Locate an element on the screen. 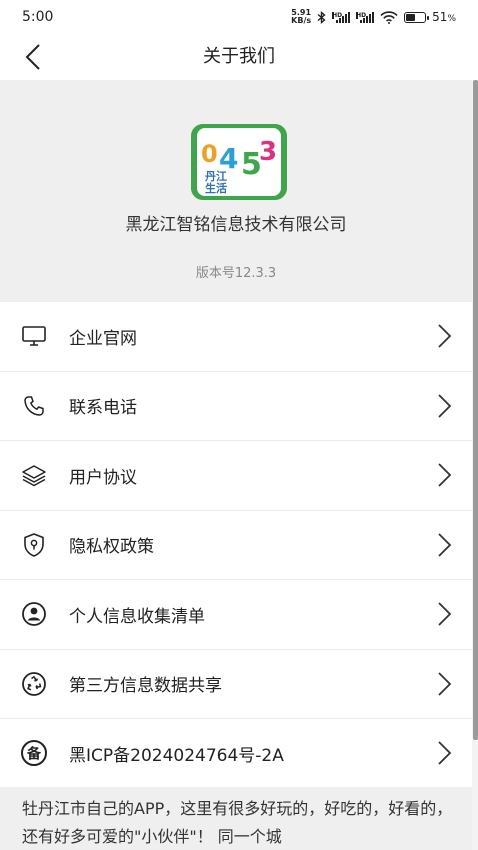  svg-text: 0 is located at coordinates (209, 154).